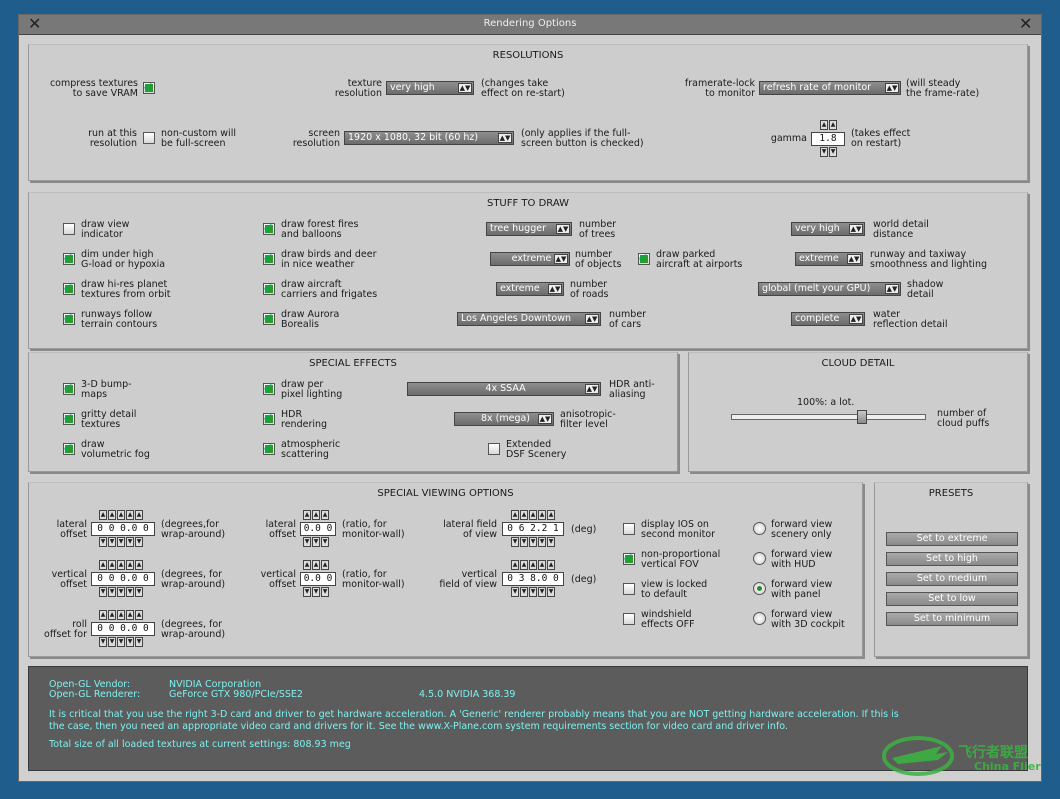 This screenshot has height=799, width=1060. I want to click on lateral-ratio-down-arrows: ▼ ▼ ▼, so click(316, 542).